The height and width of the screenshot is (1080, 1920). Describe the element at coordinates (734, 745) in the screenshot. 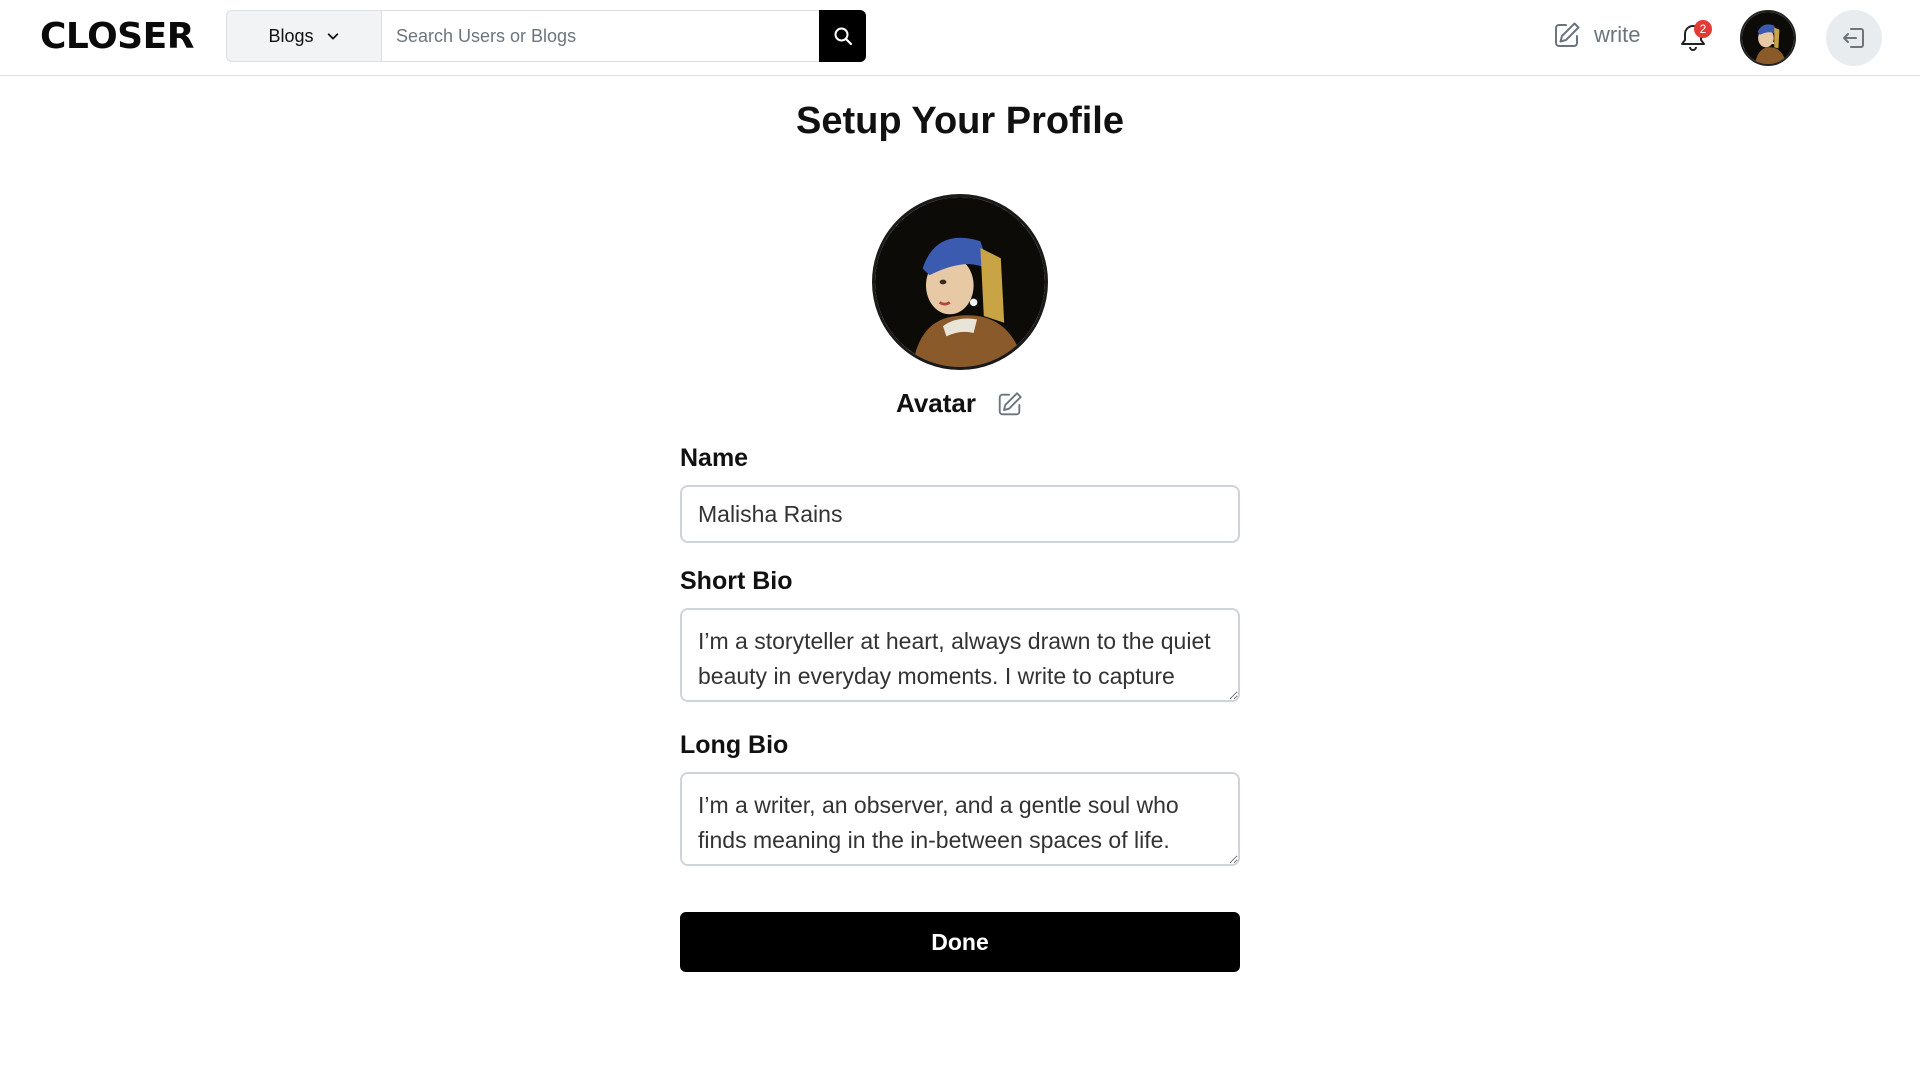

I see `long-bio-label: Long Bio` at that location.